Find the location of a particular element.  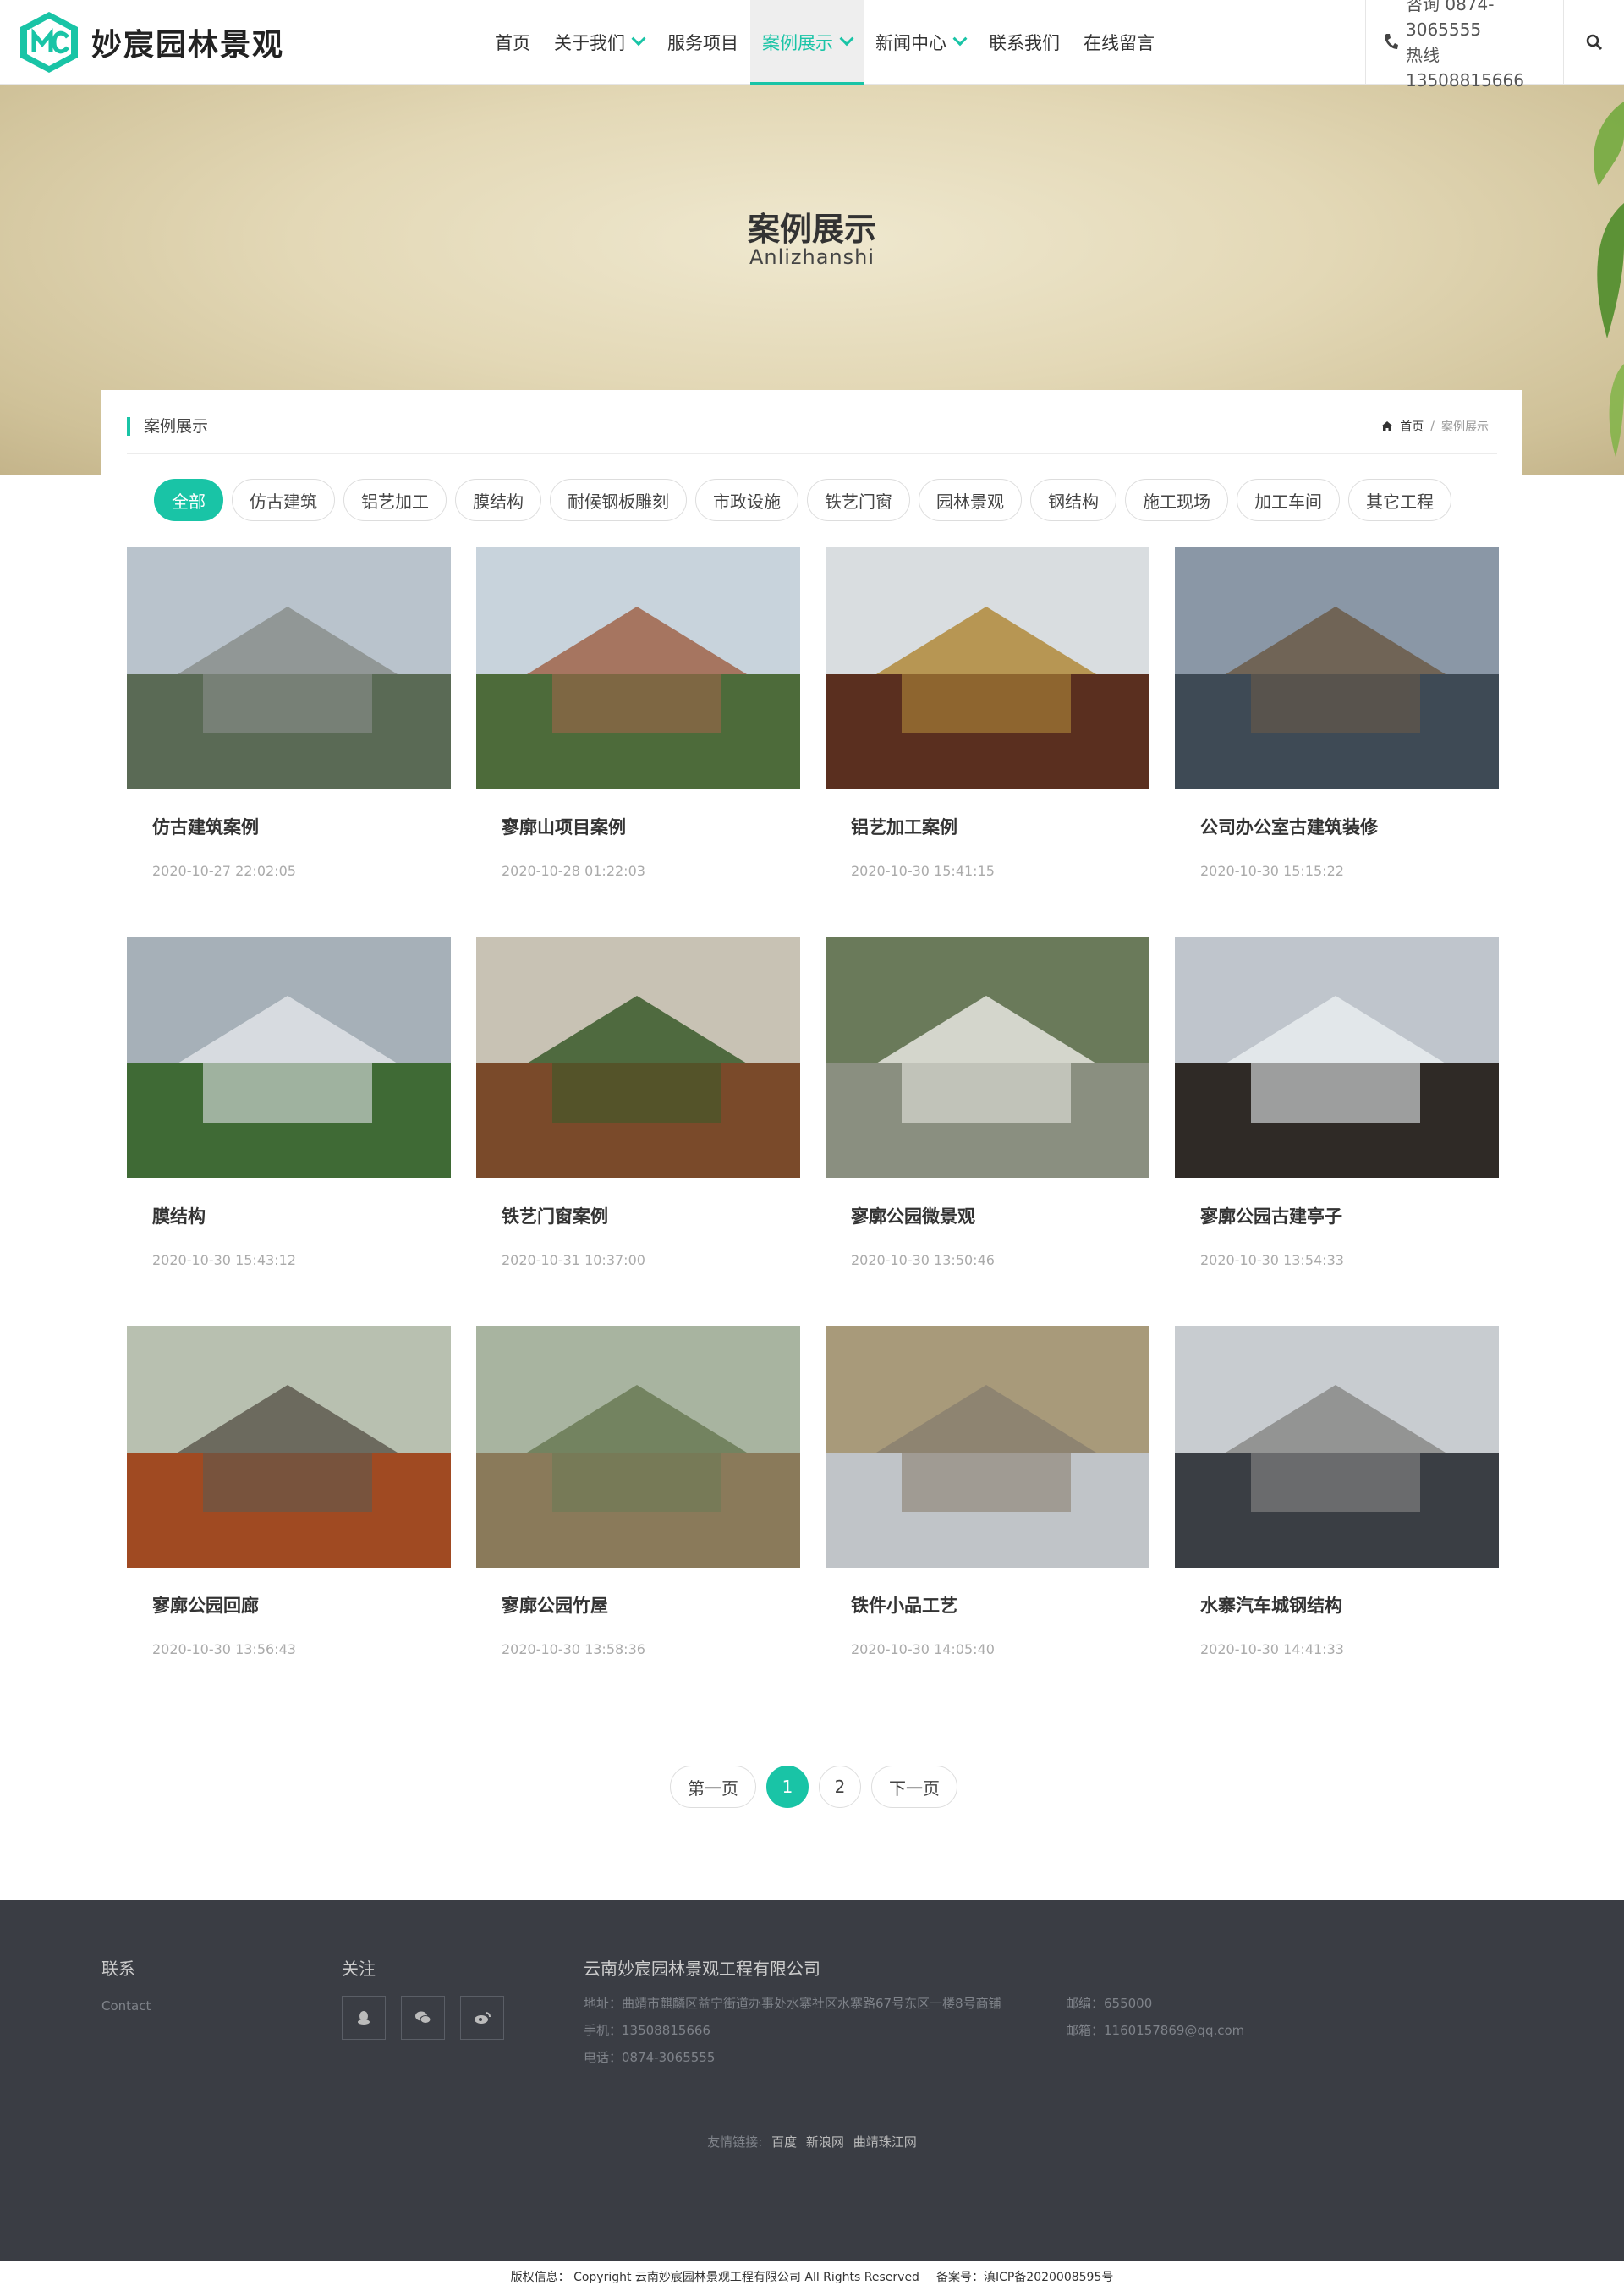

search-button is located at coordinates (1593, 43).